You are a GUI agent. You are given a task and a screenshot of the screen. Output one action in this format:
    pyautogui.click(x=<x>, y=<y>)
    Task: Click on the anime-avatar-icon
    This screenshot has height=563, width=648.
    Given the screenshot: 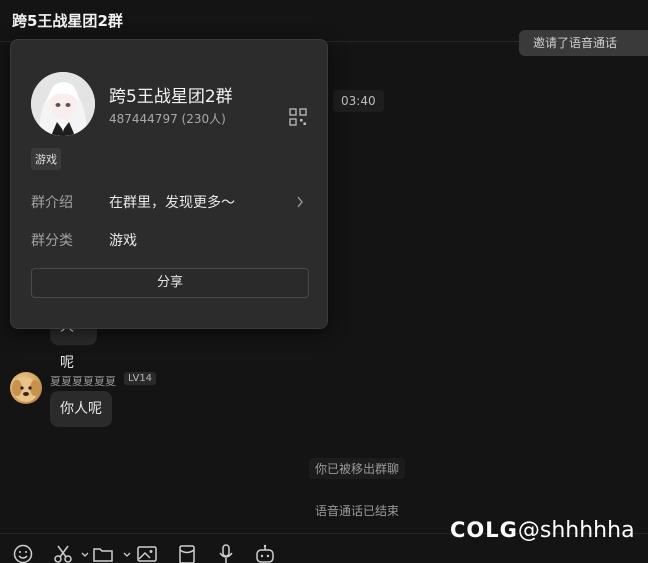 What is the action you would take?
    pyautogui.click(x=63, y=104)
    